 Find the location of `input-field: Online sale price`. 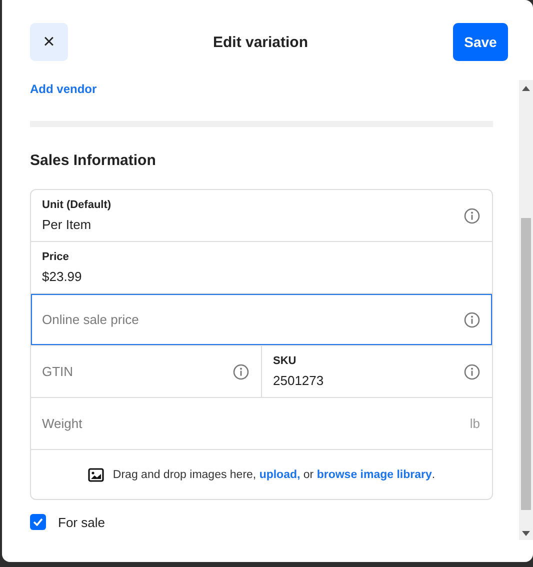

input-field: Online sale price is located at coordinates (261, 319).